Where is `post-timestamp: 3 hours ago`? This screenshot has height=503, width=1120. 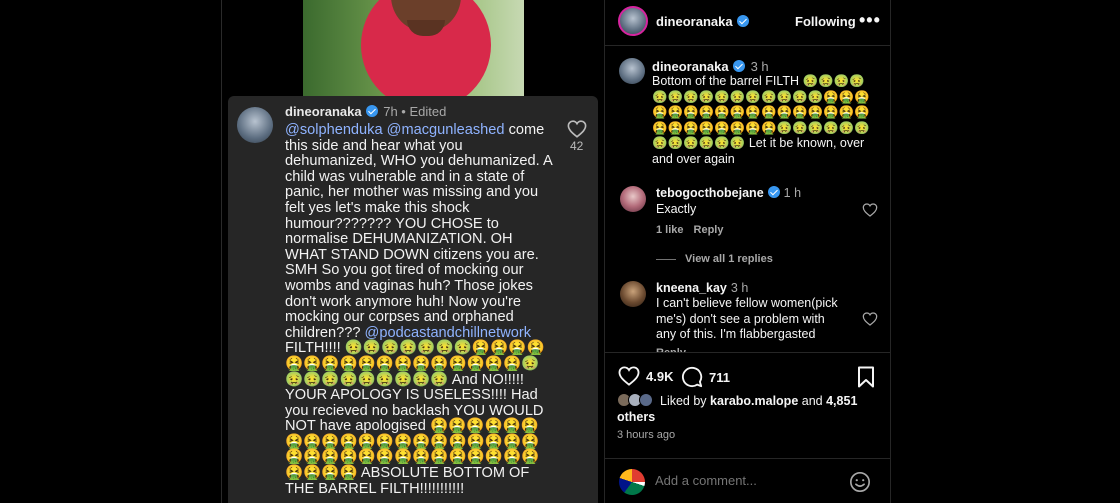
post-timestamp: 3 hours ago is located at coordinates (646, 435).